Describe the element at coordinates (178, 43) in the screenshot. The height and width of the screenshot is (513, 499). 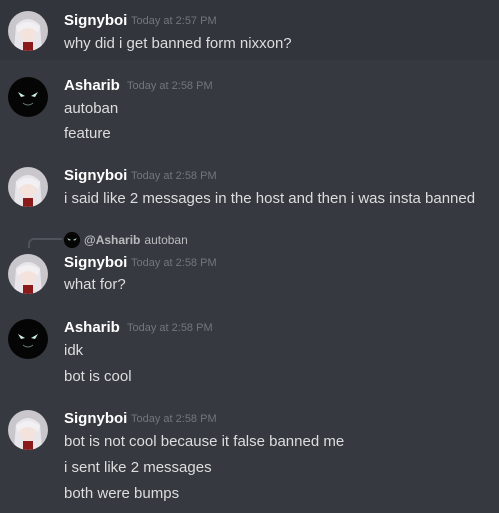
I see `message-text: why did i get banned form nixxon?` at that location.